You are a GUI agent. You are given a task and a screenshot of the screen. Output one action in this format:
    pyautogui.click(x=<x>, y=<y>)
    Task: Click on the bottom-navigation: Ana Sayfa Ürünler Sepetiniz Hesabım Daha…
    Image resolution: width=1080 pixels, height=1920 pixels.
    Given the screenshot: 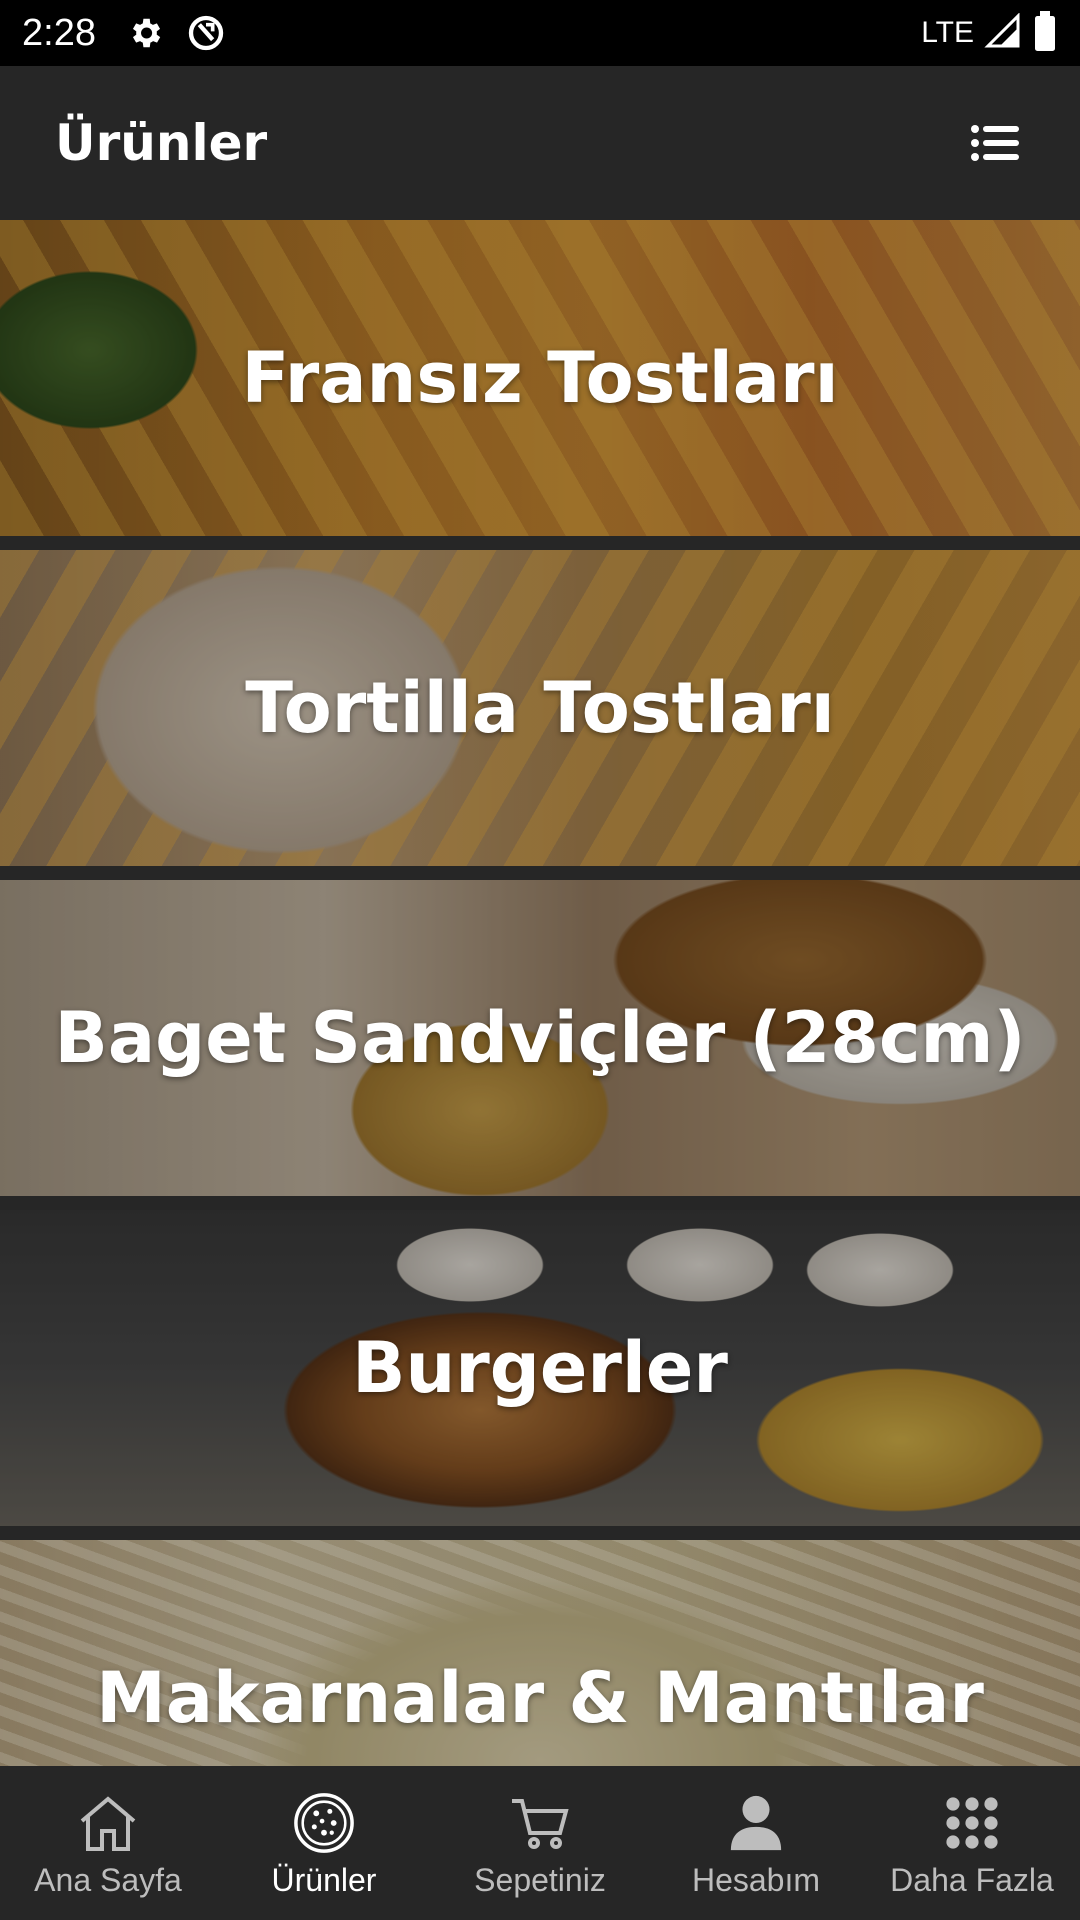 What is the action you would take?
    pyautogui.click(x=540, y=1843)
    